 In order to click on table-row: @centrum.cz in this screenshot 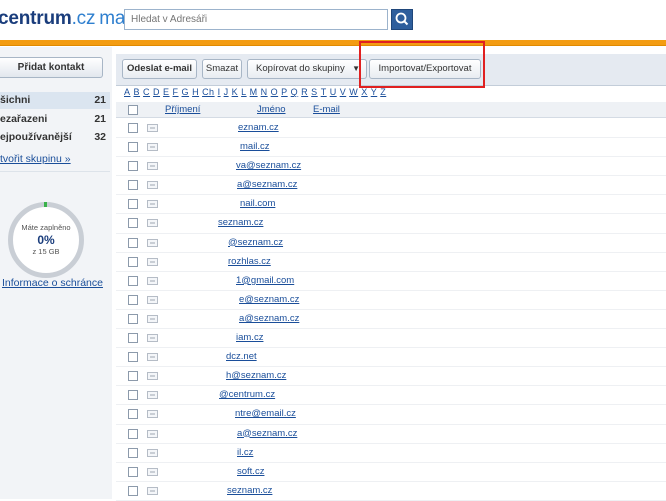, I will do `click(391, 396)`.